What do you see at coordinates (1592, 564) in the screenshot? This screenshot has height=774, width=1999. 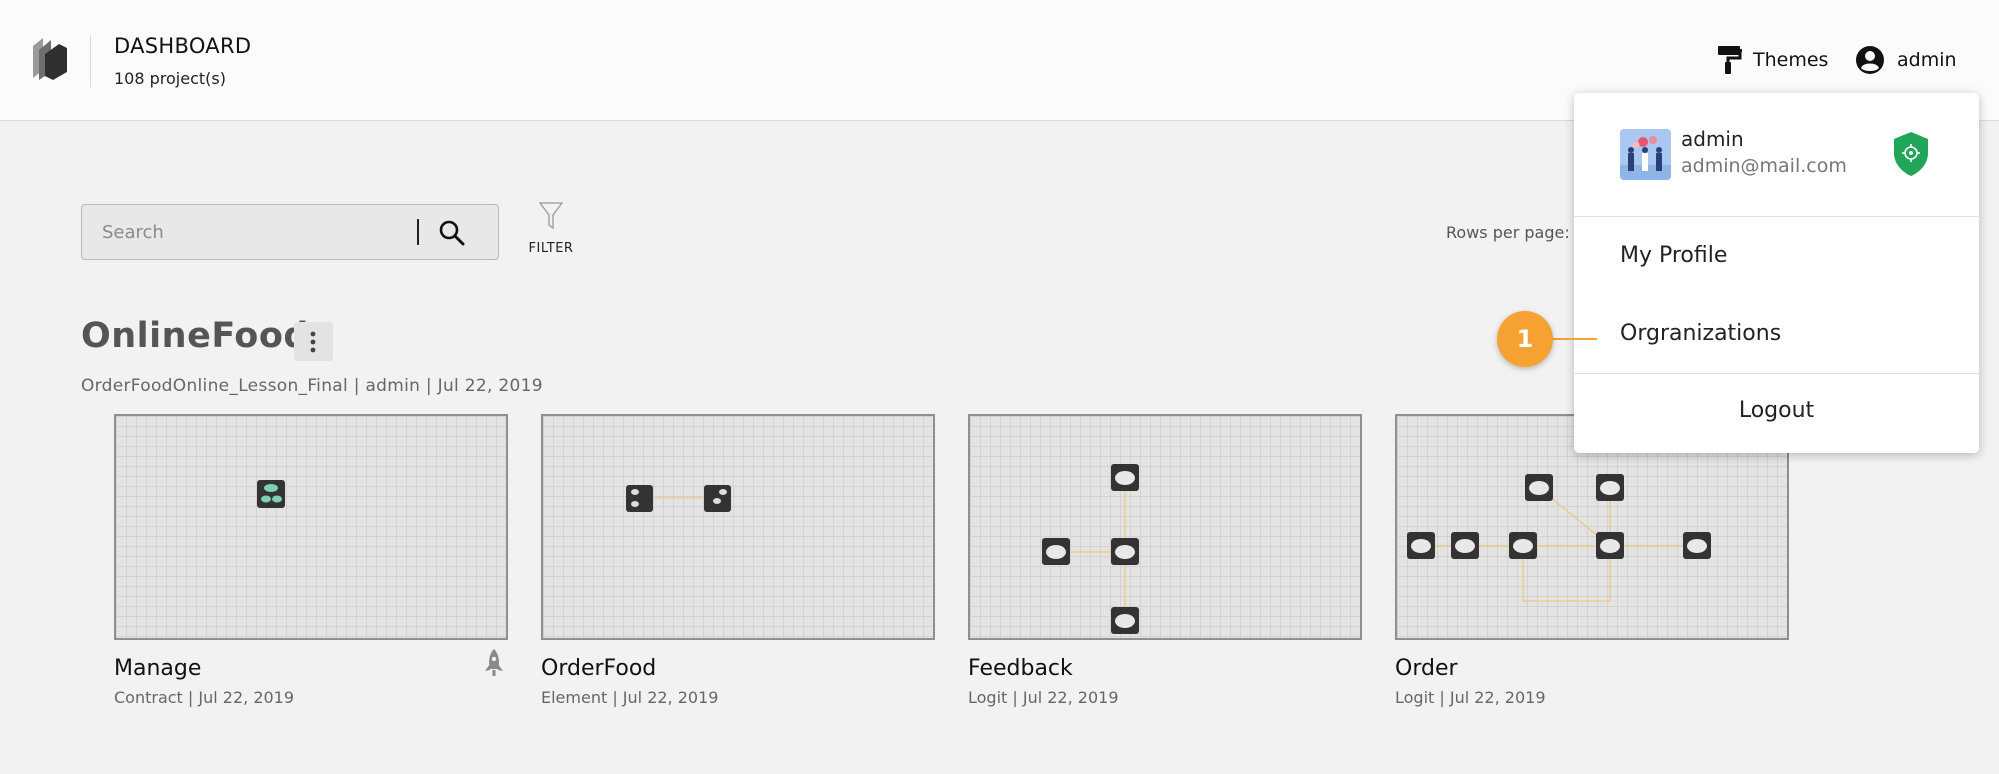 I see `project-card: Order Logit | Jul 22, 2019` at bounding box center [1592, 564].